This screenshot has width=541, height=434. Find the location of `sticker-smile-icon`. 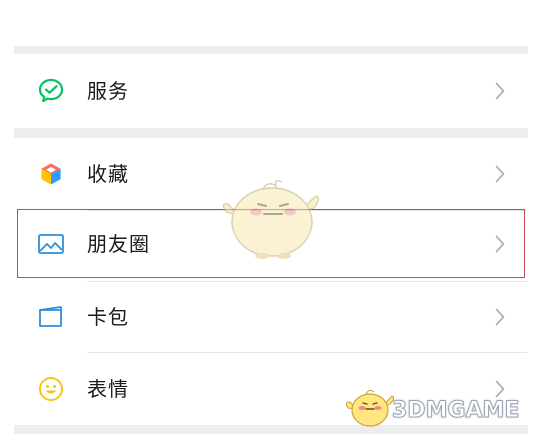

sticker-smile-icon is located at coordinates (51, 389).